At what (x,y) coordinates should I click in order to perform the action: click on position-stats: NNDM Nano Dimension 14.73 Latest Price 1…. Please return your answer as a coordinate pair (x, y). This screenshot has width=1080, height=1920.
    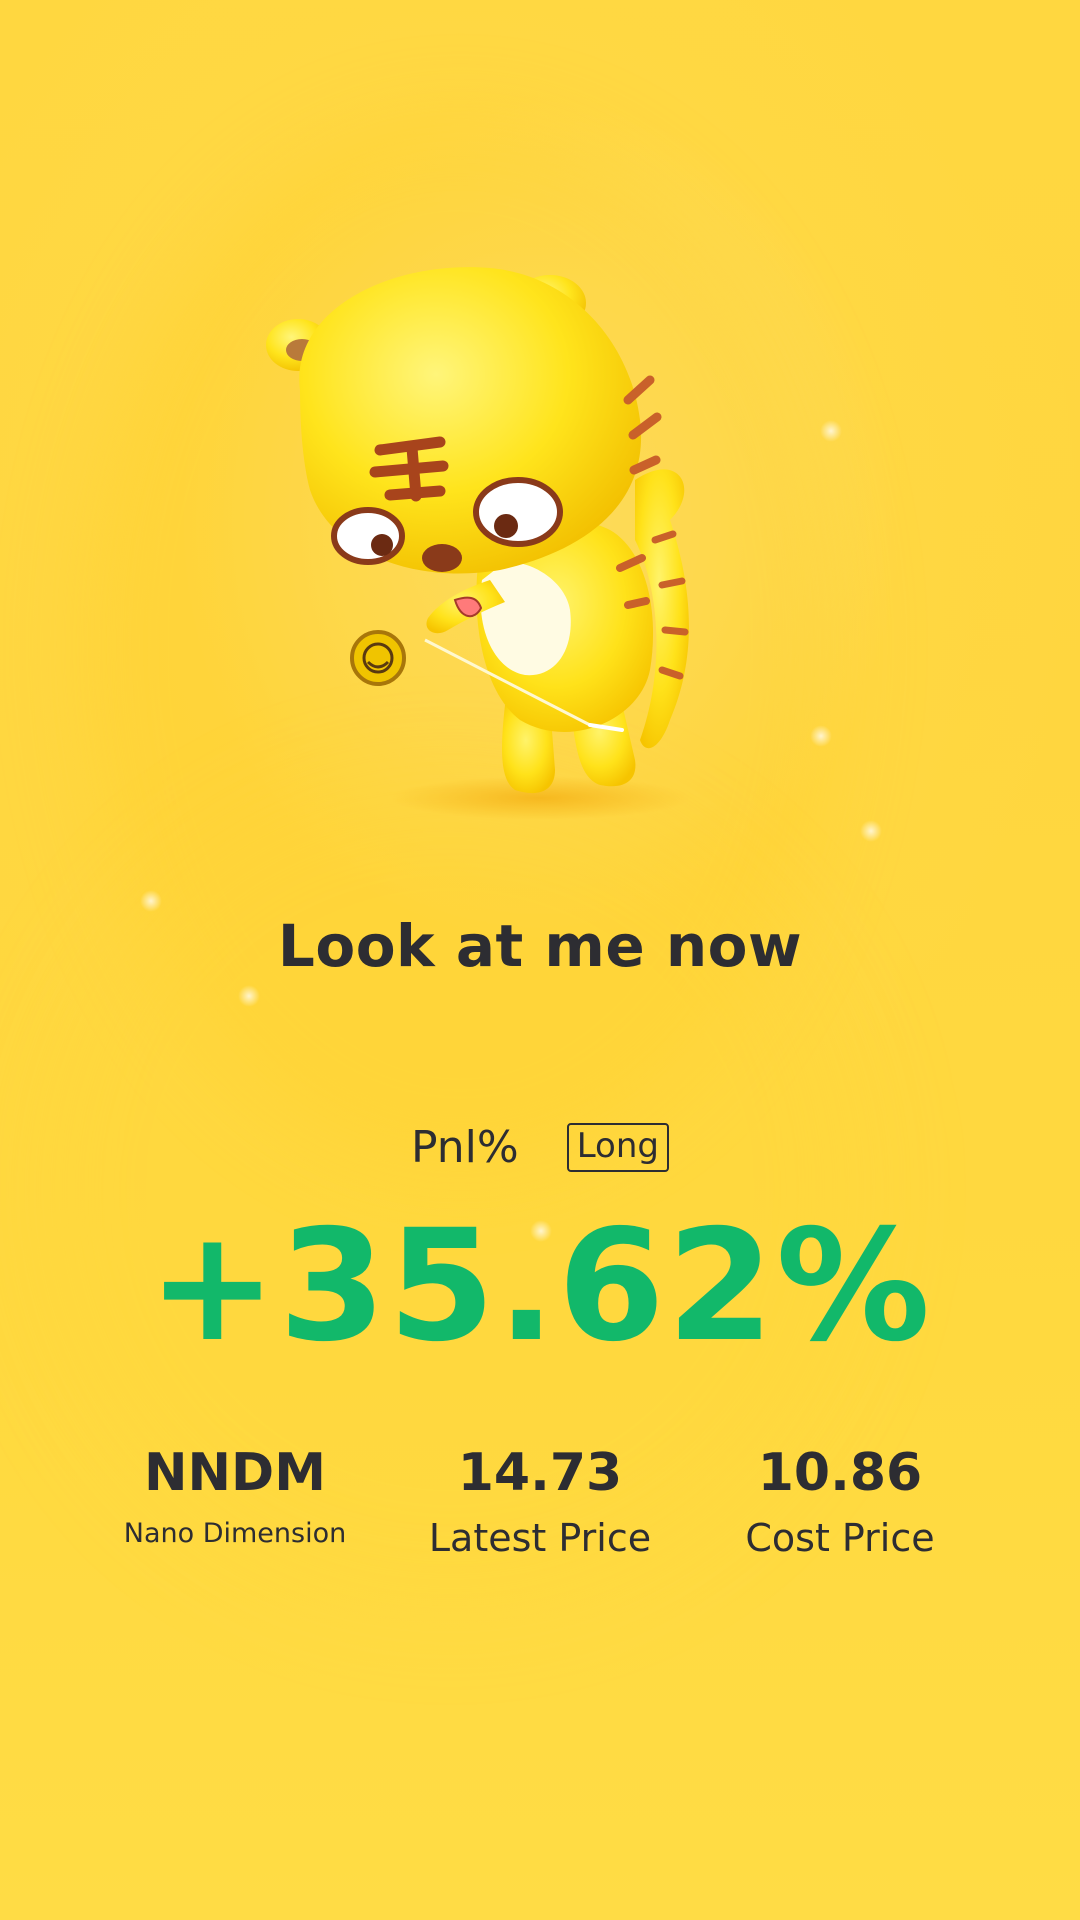
    Looking at the image, I should click on (540, 1514).